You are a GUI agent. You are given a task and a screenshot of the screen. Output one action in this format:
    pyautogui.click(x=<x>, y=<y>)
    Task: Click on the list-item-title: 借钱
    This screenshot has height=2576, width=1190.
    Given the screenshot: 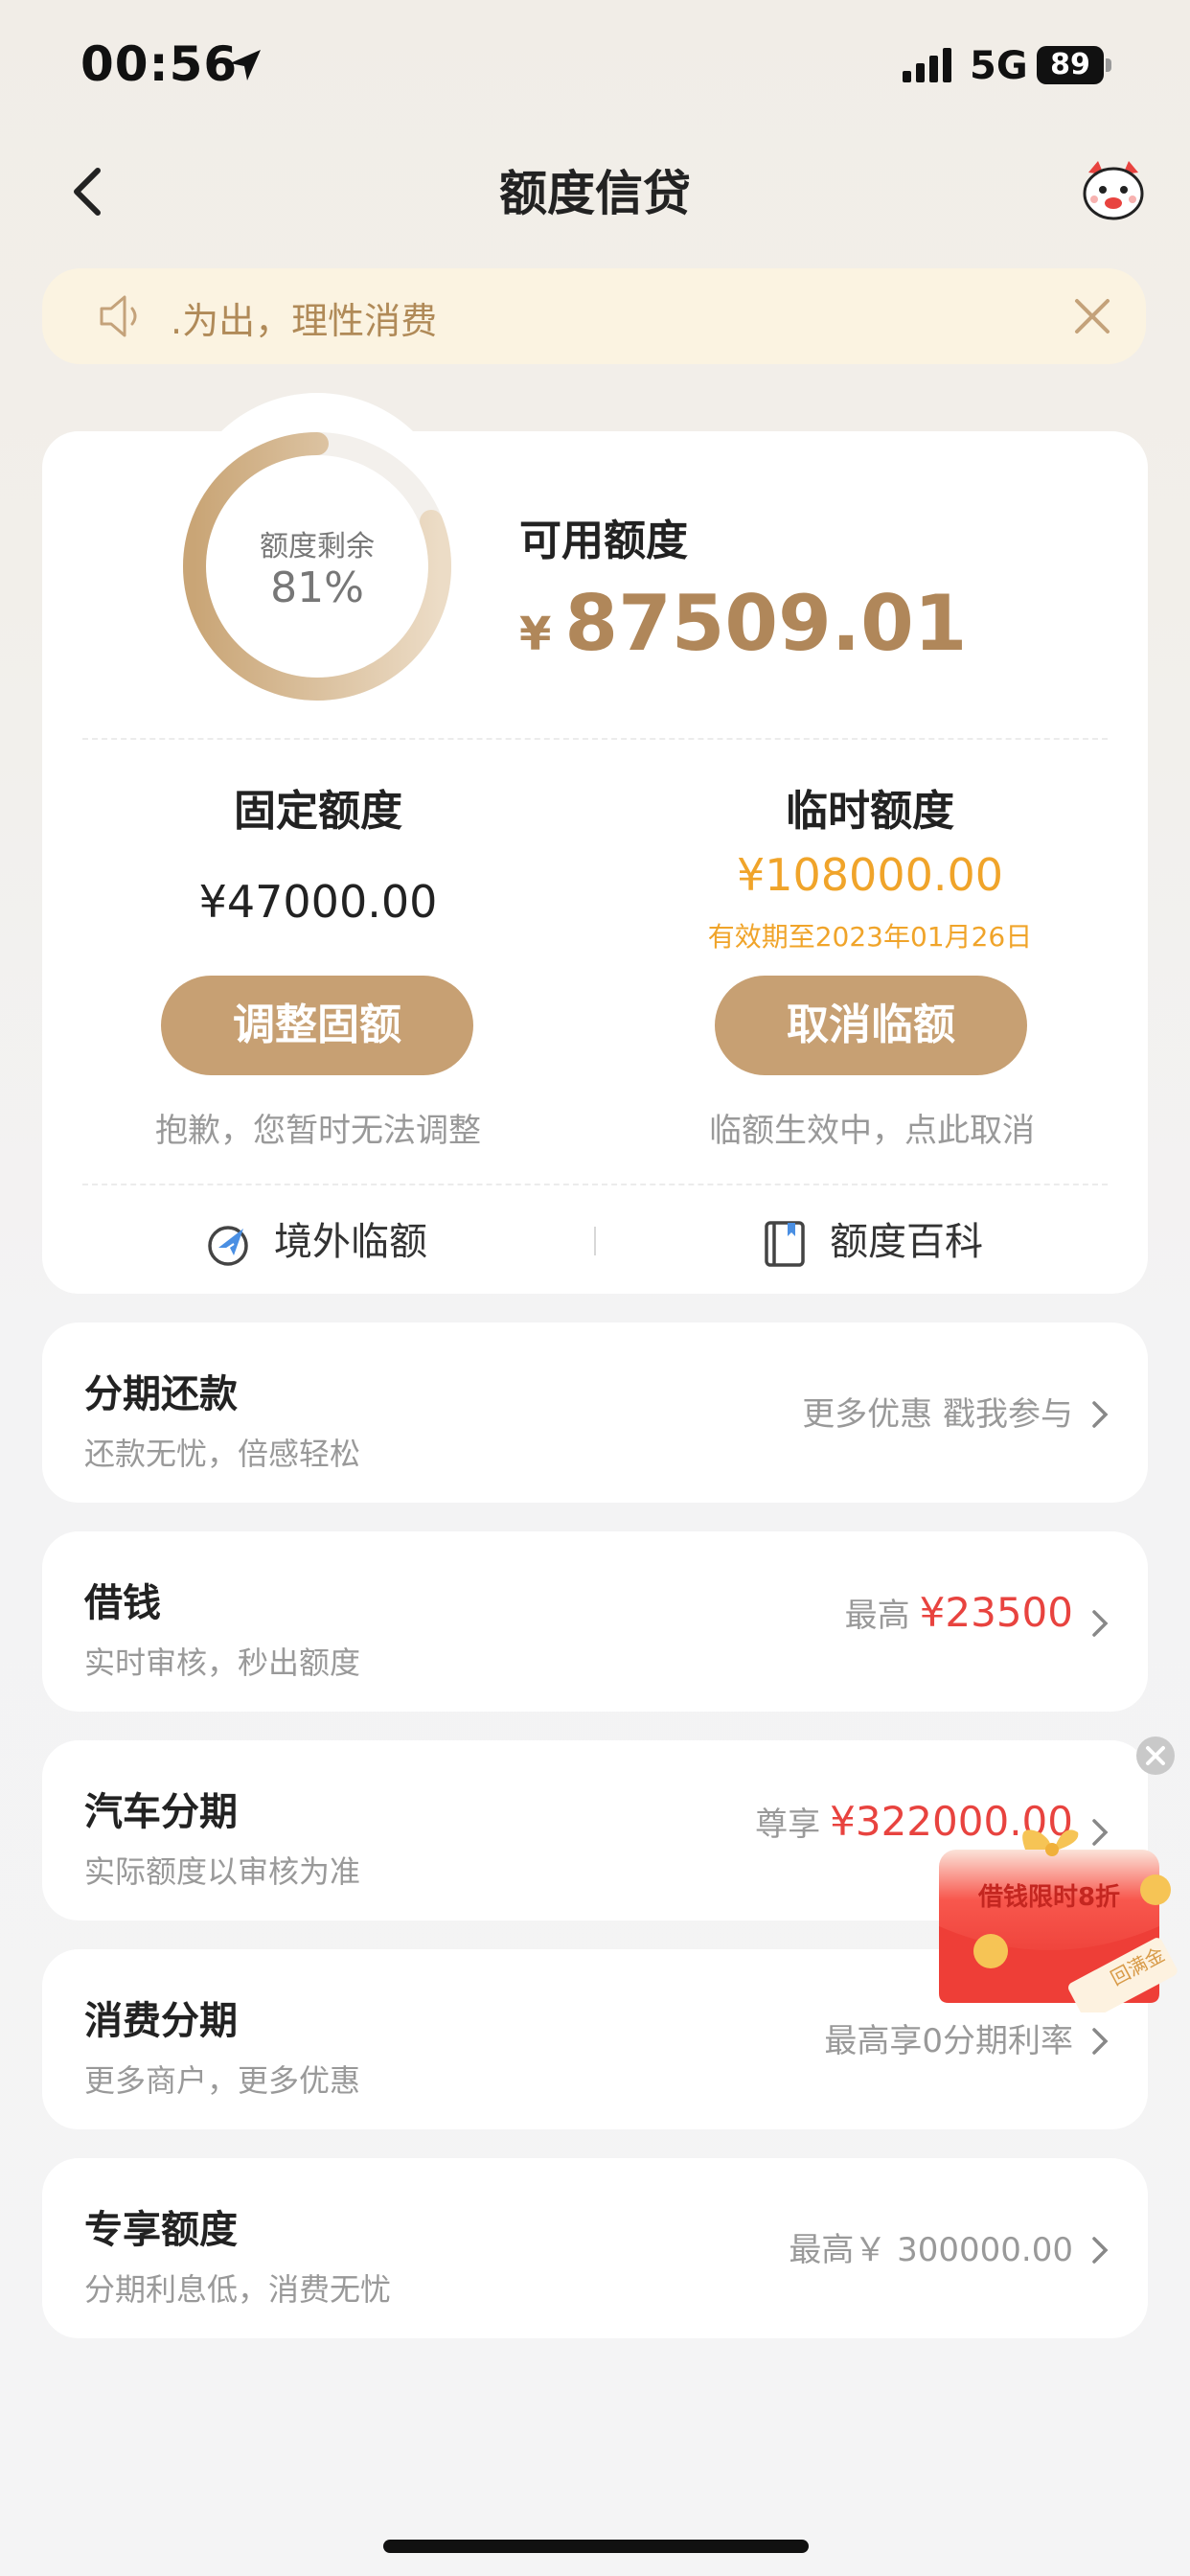 What is the action you would take?
    pyautogui.click(x=123, y=1603)
    